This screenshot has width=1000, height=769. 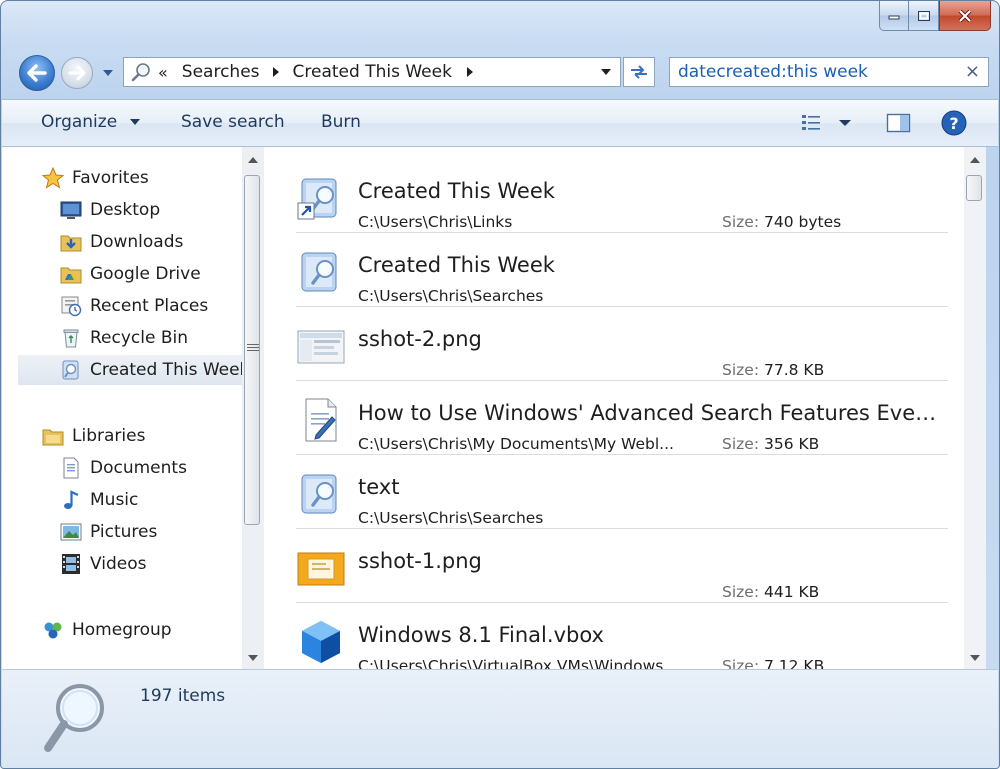 I want to click on recycle-bin-icon, so click(x=71, y=338).